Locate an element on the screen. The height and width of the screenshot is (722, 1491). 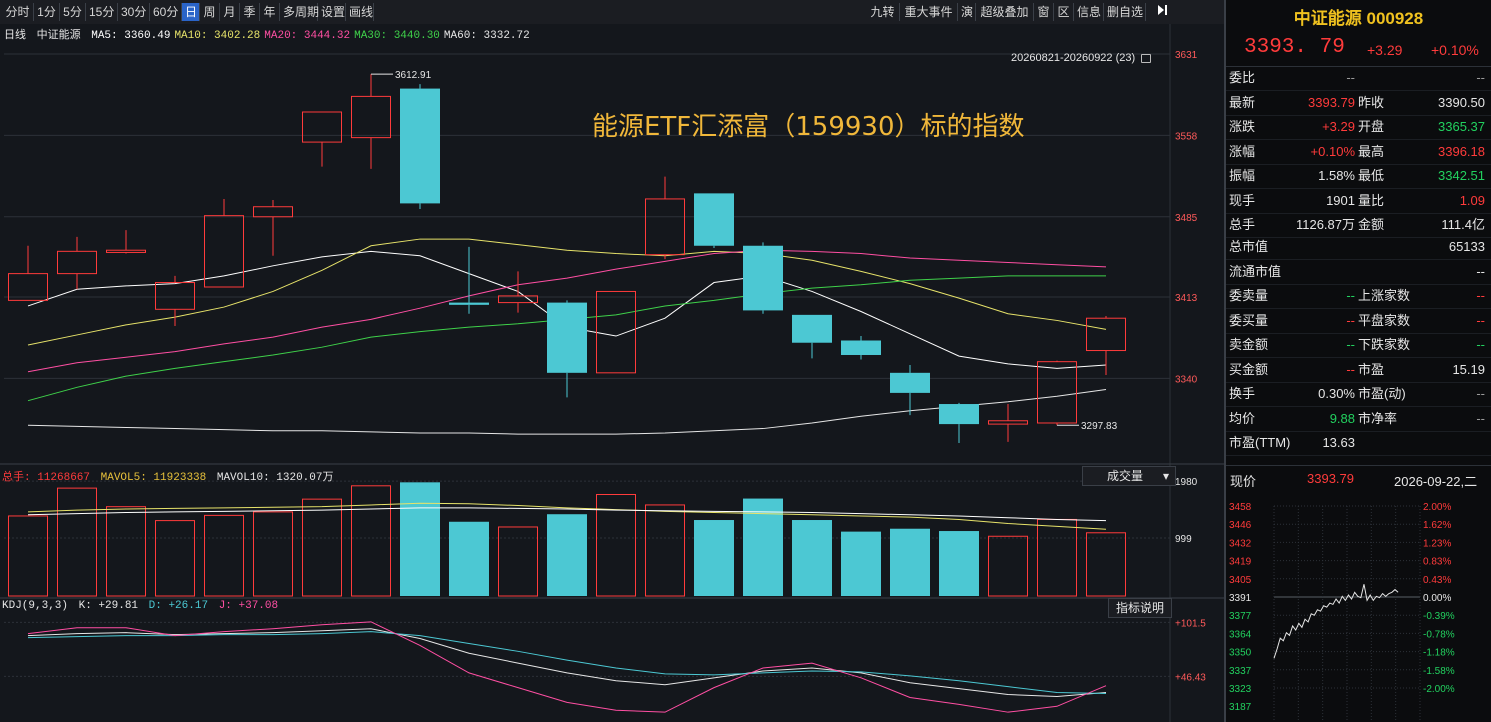
quote-value-2: 3390.50 is located at coordinates (1461, 102).